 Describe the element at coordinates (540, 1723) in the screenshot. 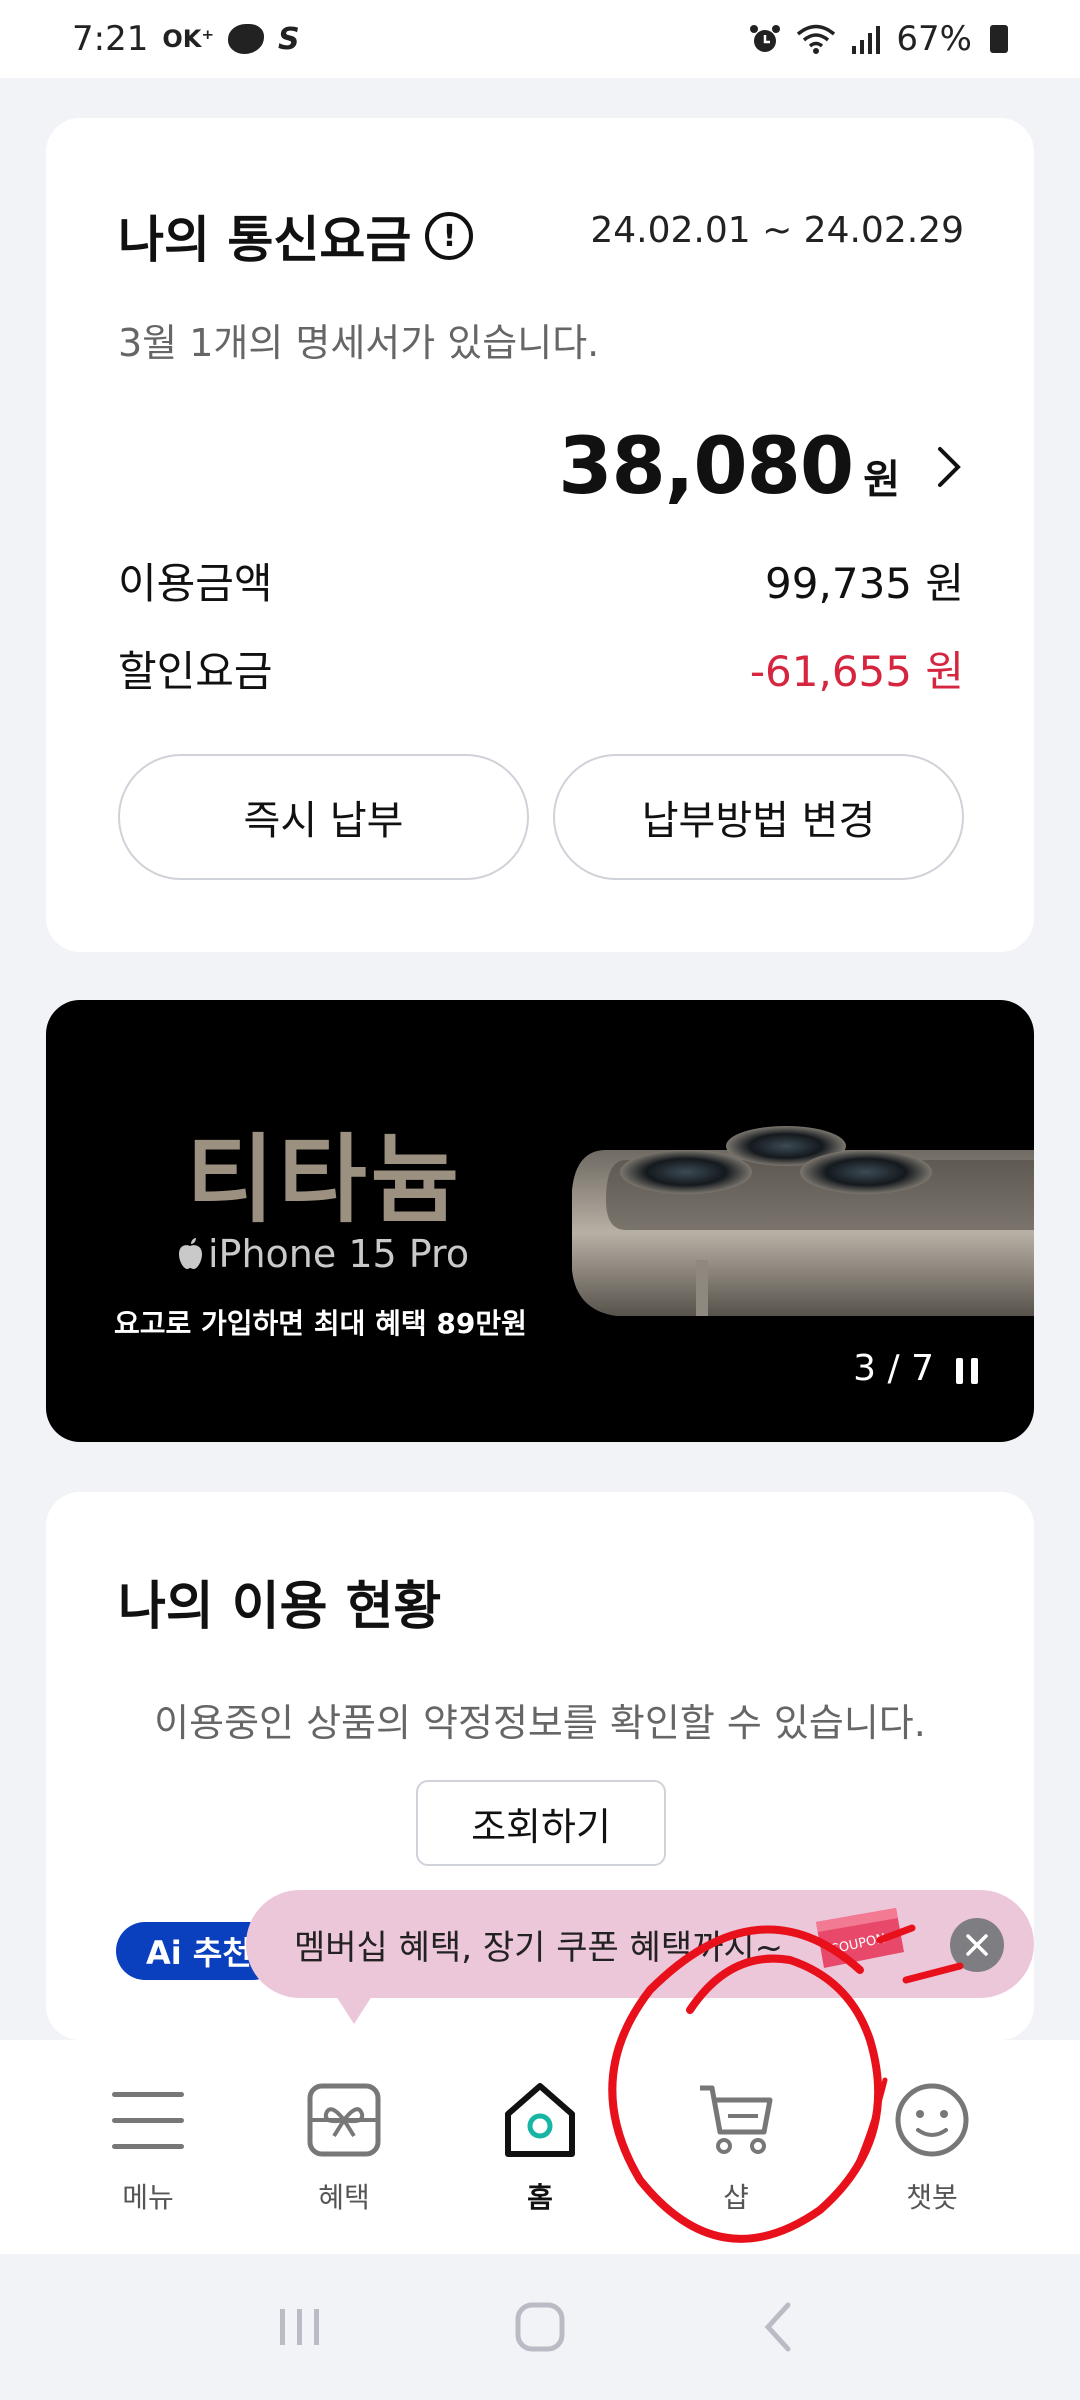

I see `usage-description: 이용중인 상품의 약정정보를 확인할 수 있습니다.` at that location.